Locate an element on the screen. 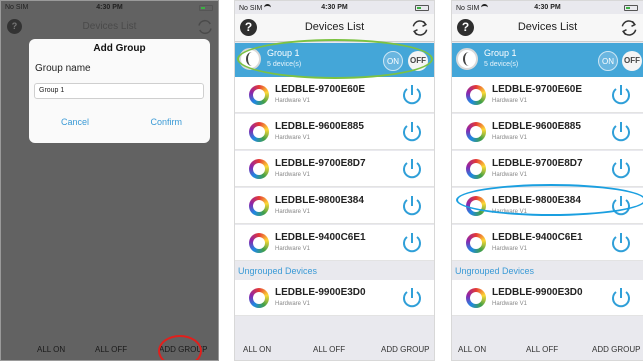 The image size is (643, 361). group-name-input: Group 1 is located at coordinates (119, 91).